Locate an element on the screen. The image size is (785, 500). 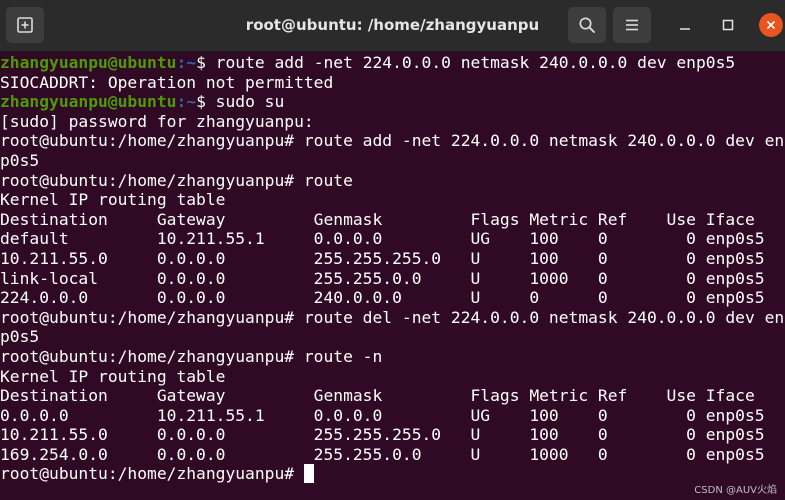
line-text: [sudo] password for zhangyuanpu: is located at coordinates (157, 121).